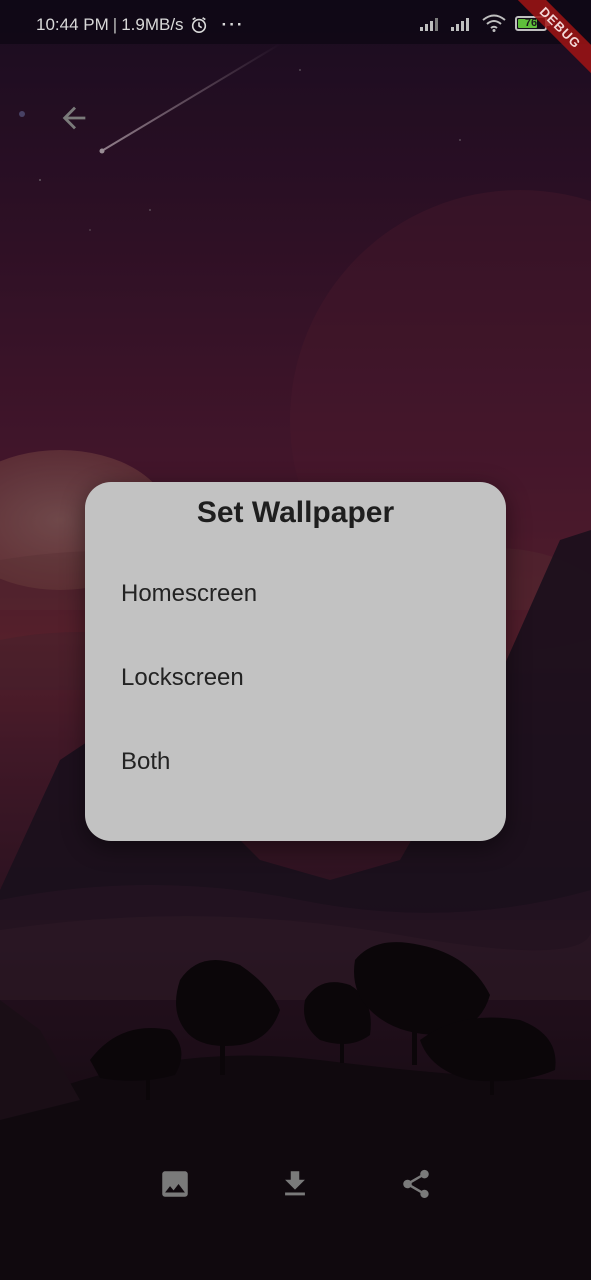 The image size is (591, 1280). Describe the element at coordinates (198, 25) in the screenshot. I see `alarm-clock-icon` at that location.